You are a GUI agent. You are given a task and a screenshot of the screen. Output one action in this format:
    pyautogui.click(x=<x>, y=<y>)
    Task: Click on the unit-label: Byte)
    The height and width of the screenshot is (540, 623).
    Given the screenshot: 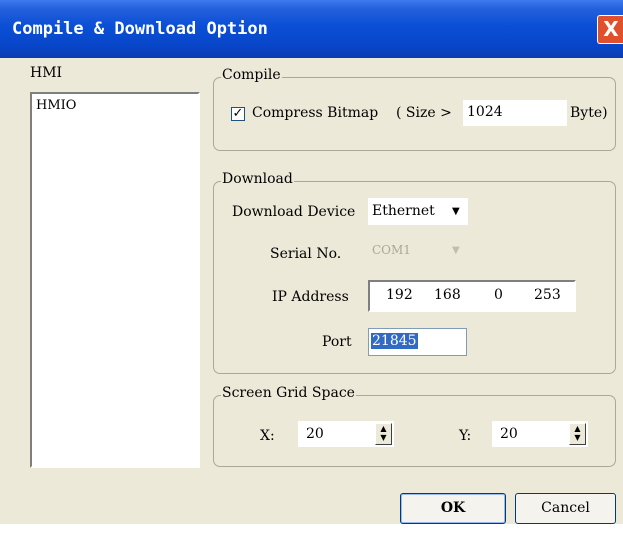 What is the action you would take?
    pyautogui.click(x=589, y=113)
    